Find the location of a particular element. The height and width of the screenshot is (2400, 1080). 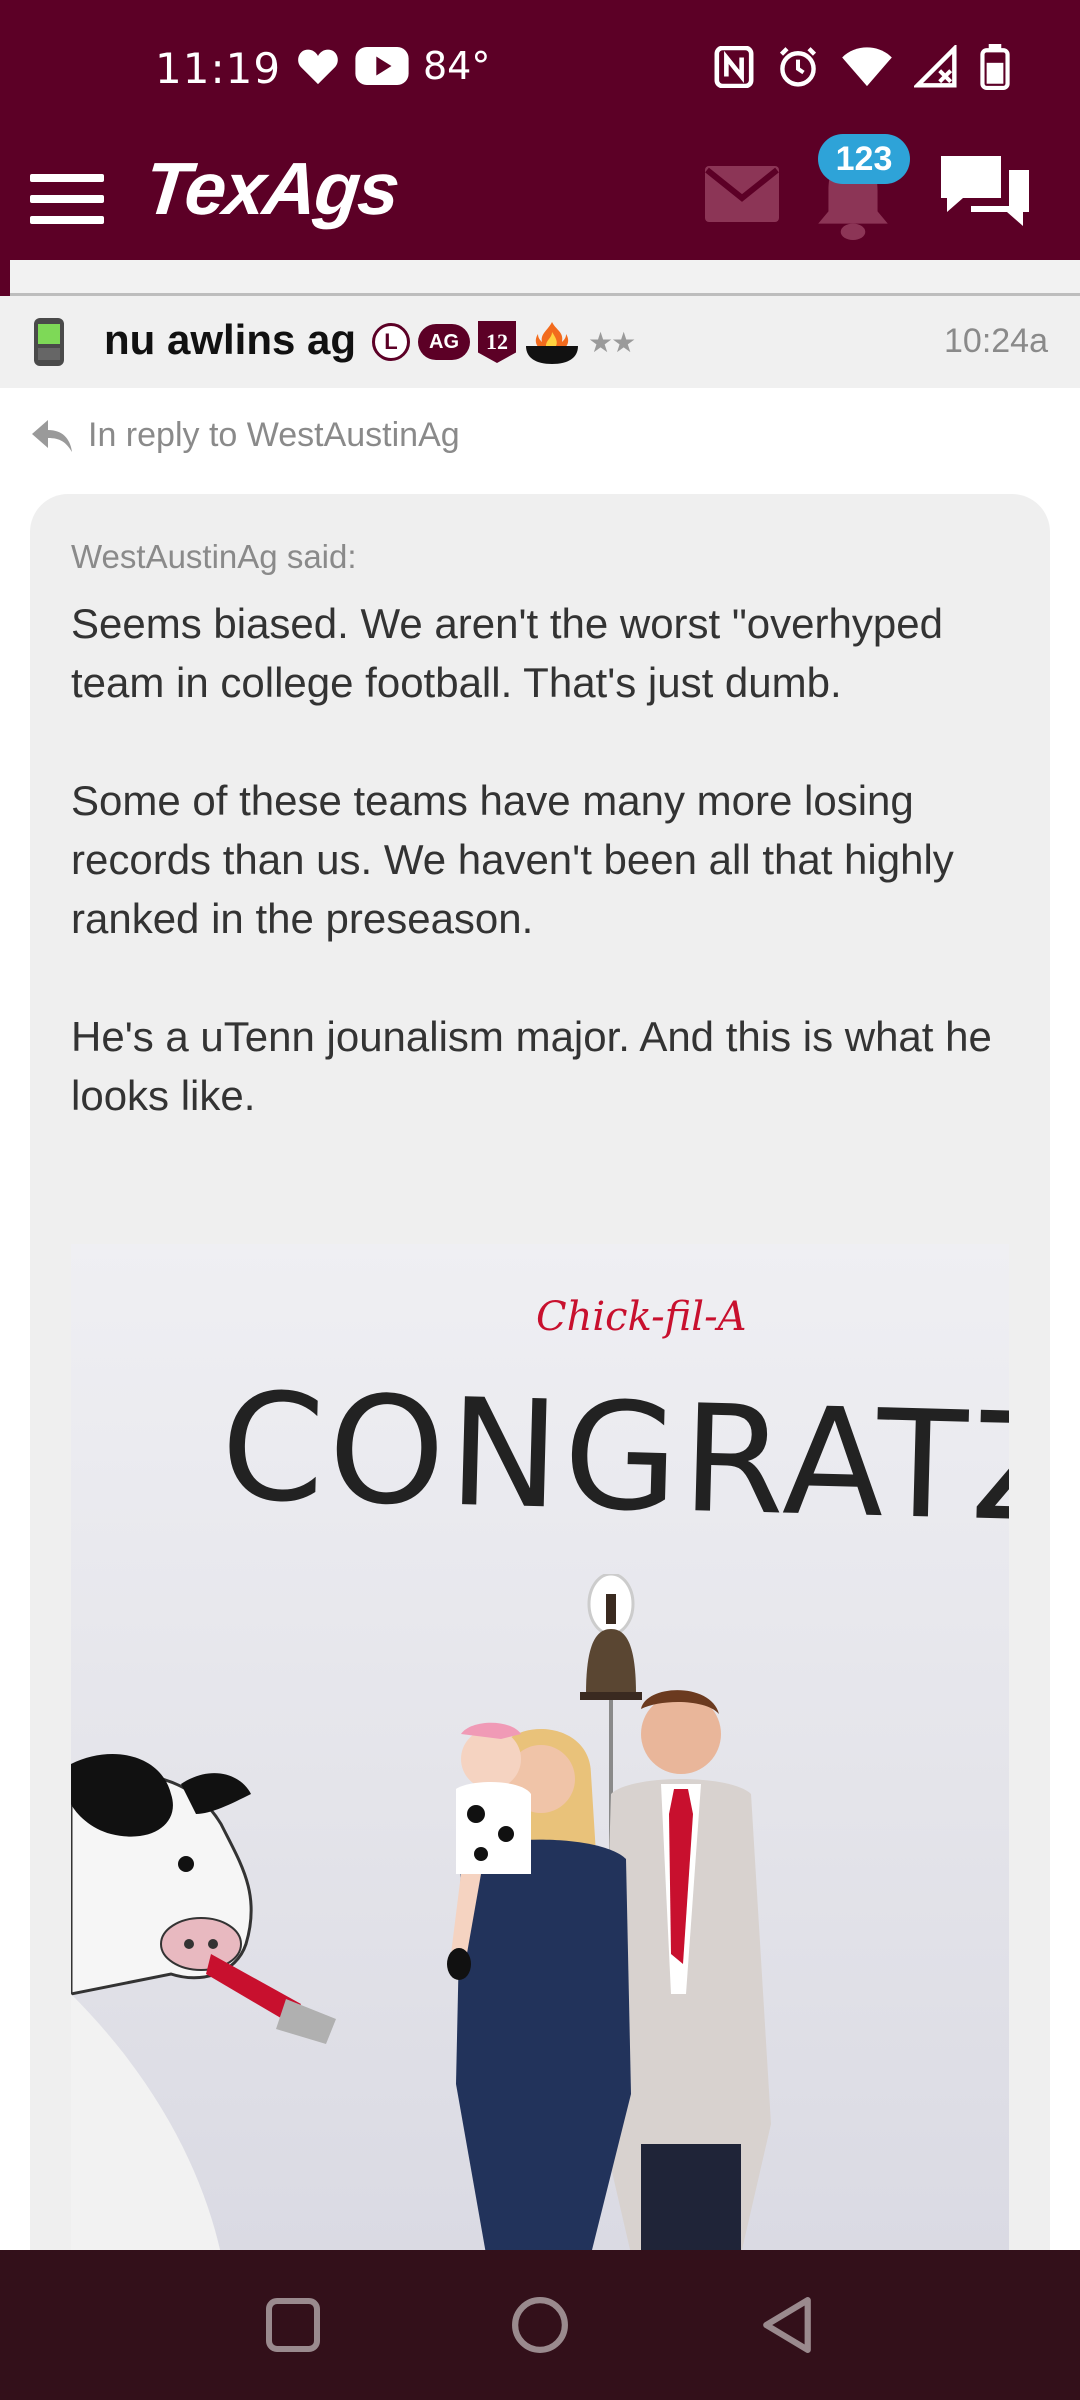

user-badges: L AG 12 ★★ is located at coordinates (504, 342).